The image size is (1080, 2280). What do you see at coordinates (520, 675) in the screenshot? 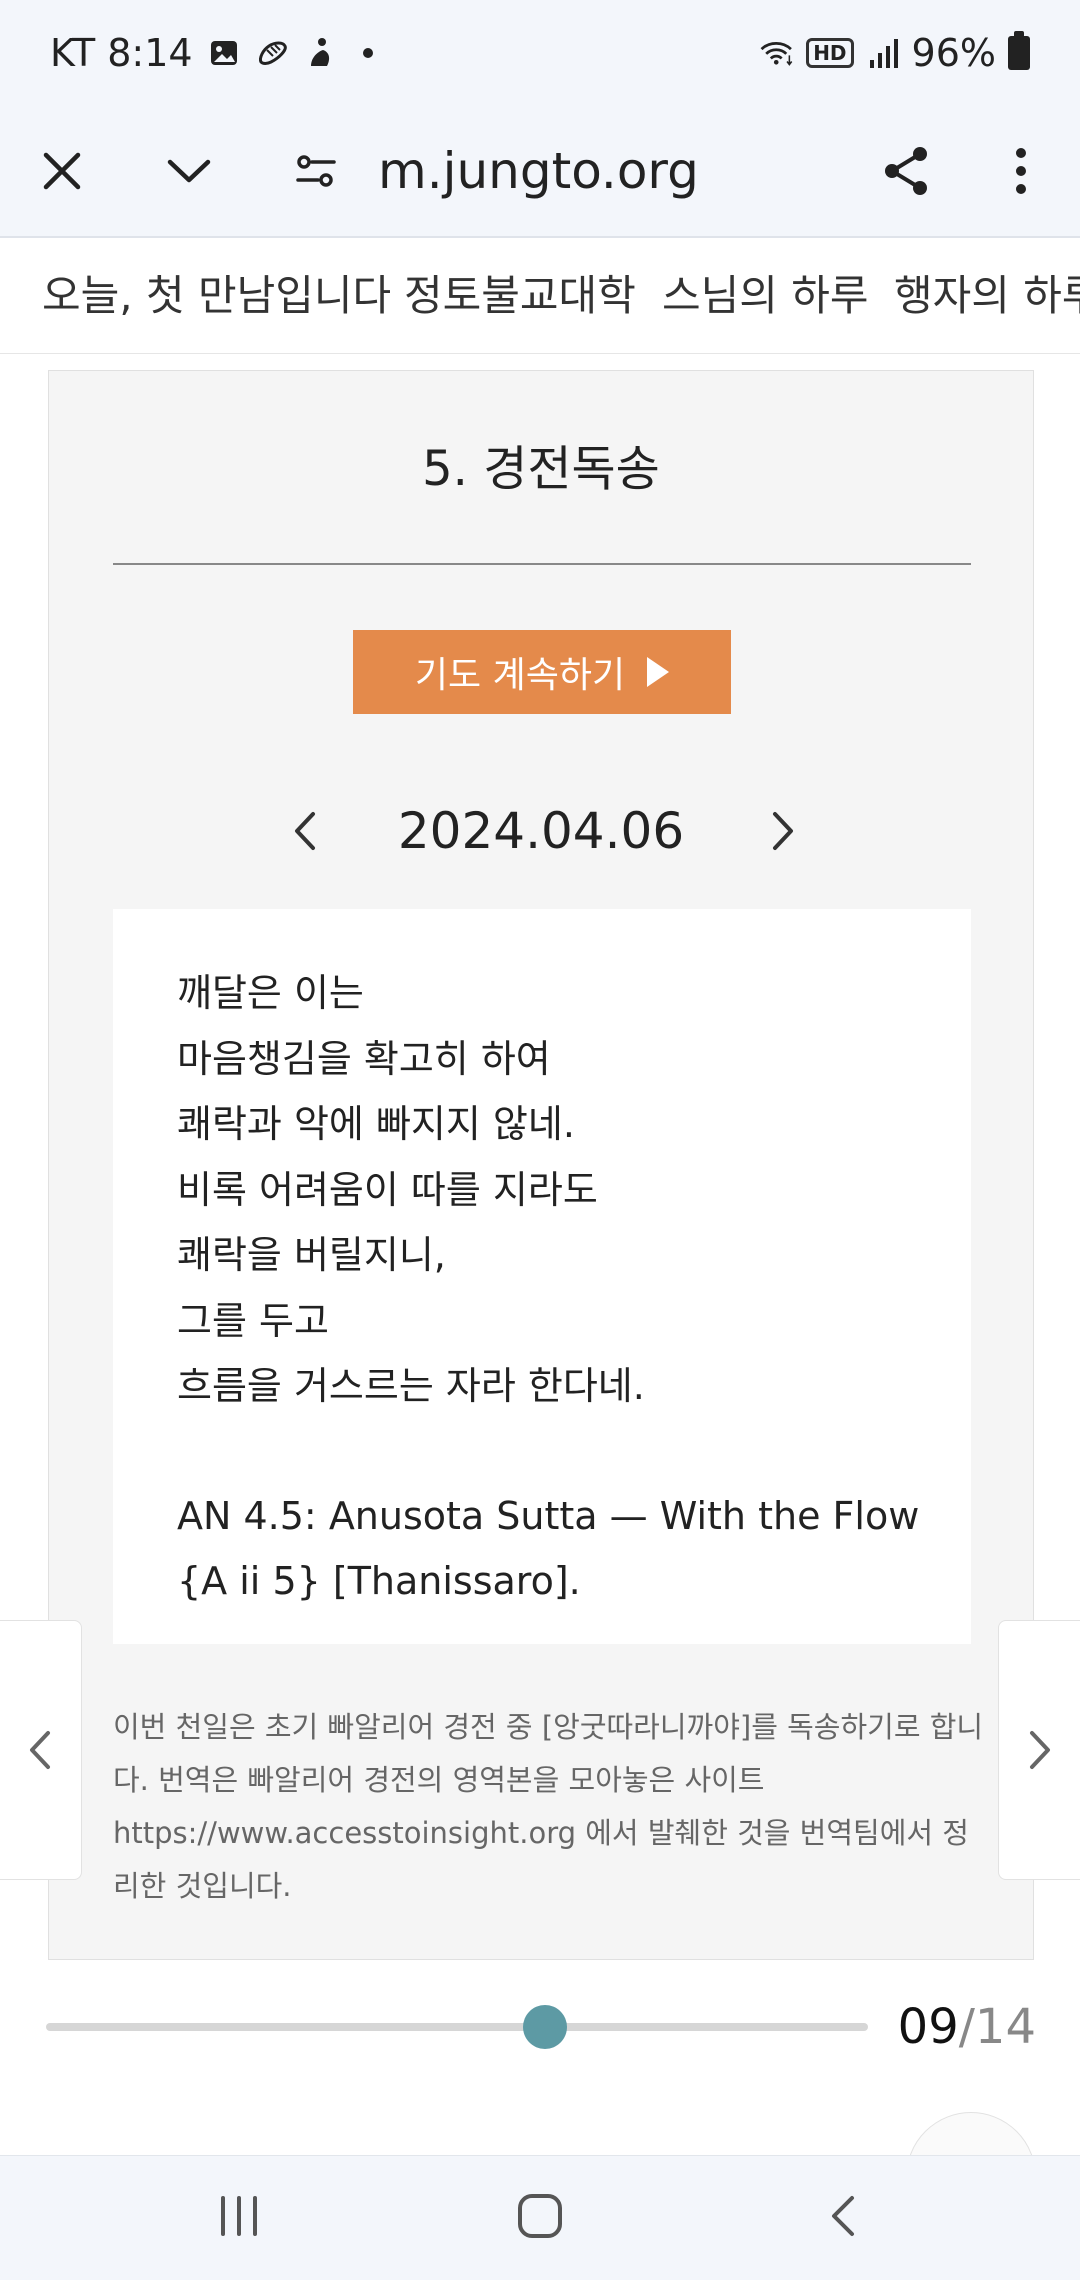
I see `continue-prayer-label: 기도 계속하기` at bounding box center [520, 675].